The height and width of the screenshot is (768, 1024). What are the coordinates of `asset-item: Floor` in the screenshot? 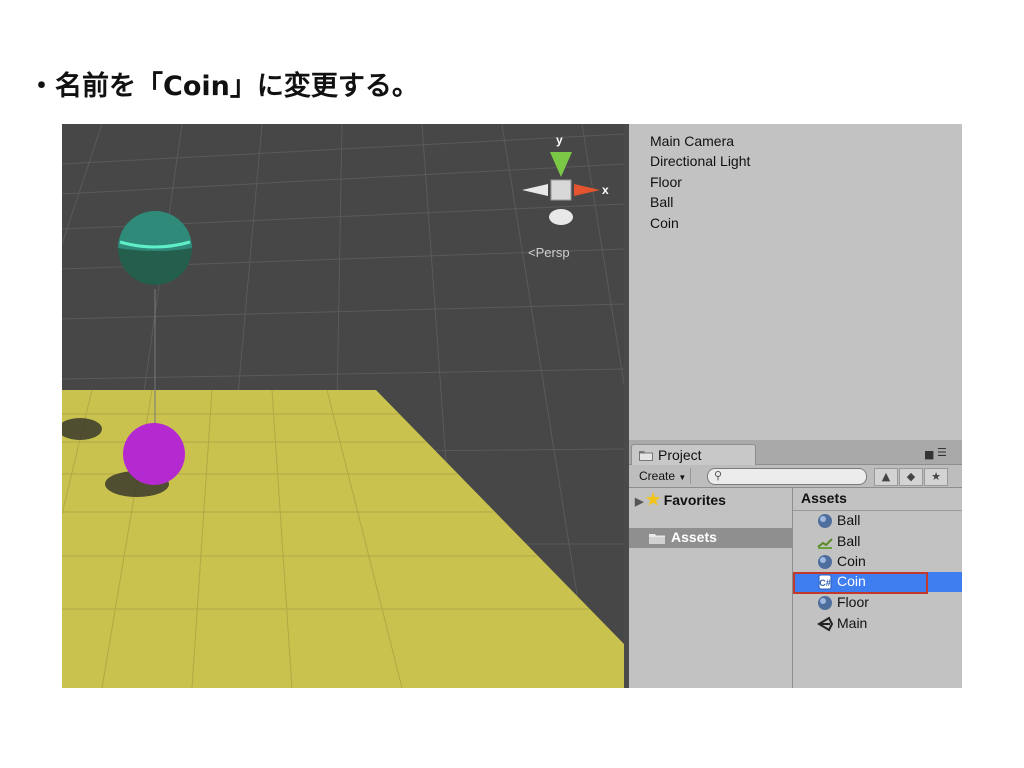 It's located at (877, 603).